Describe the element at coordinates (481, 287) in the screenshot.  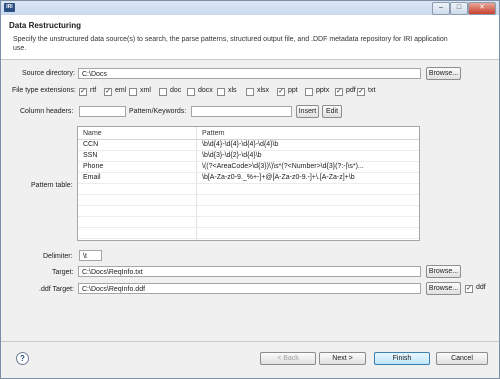
I see `ddf-checkbox-label: ddf` at that location.